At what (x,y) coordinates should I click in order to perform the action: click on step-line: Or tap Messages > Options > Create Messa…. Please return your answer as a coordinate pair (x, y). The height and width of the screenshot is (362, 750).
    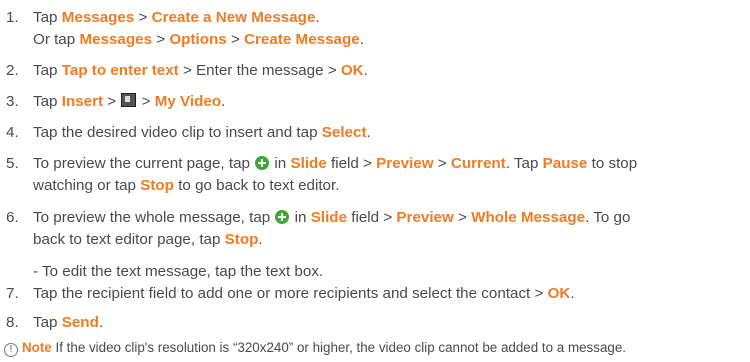
    Looking at the image, I should click on (198, 39).